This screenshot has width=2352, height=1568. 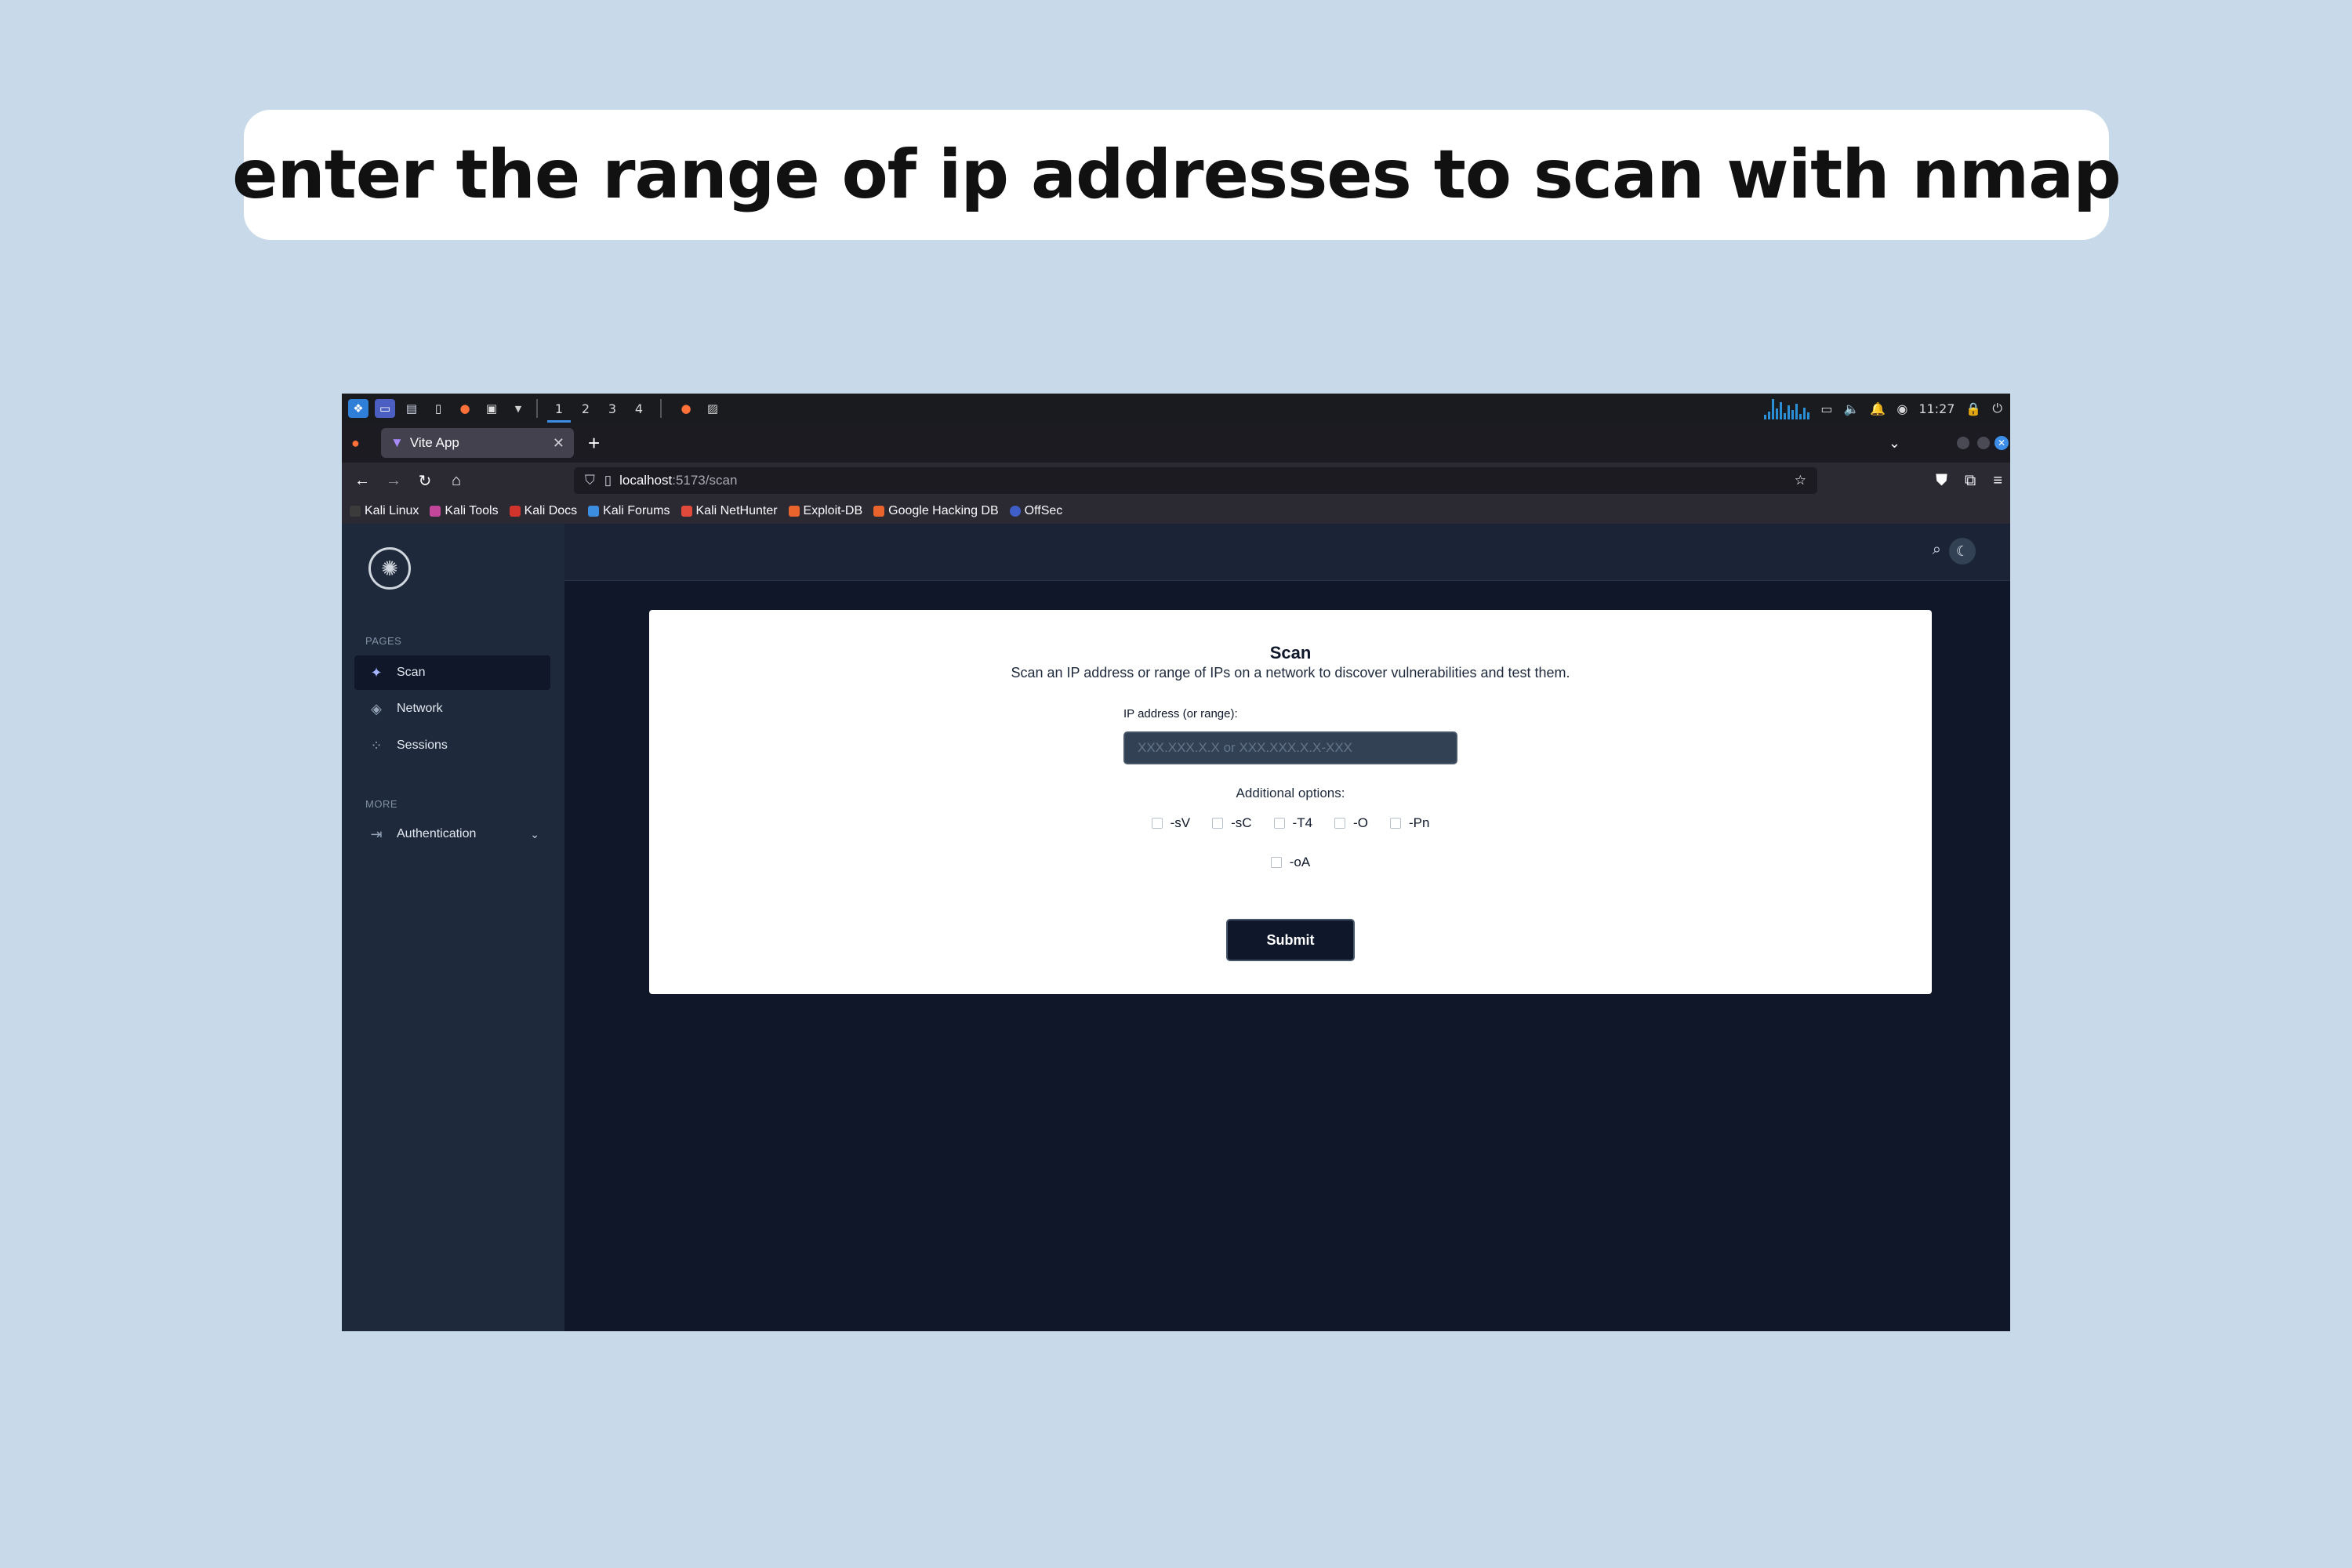 I want to click on options-row: -sV -sC -T4 -O -Pn, so click(x=1290, y=823).